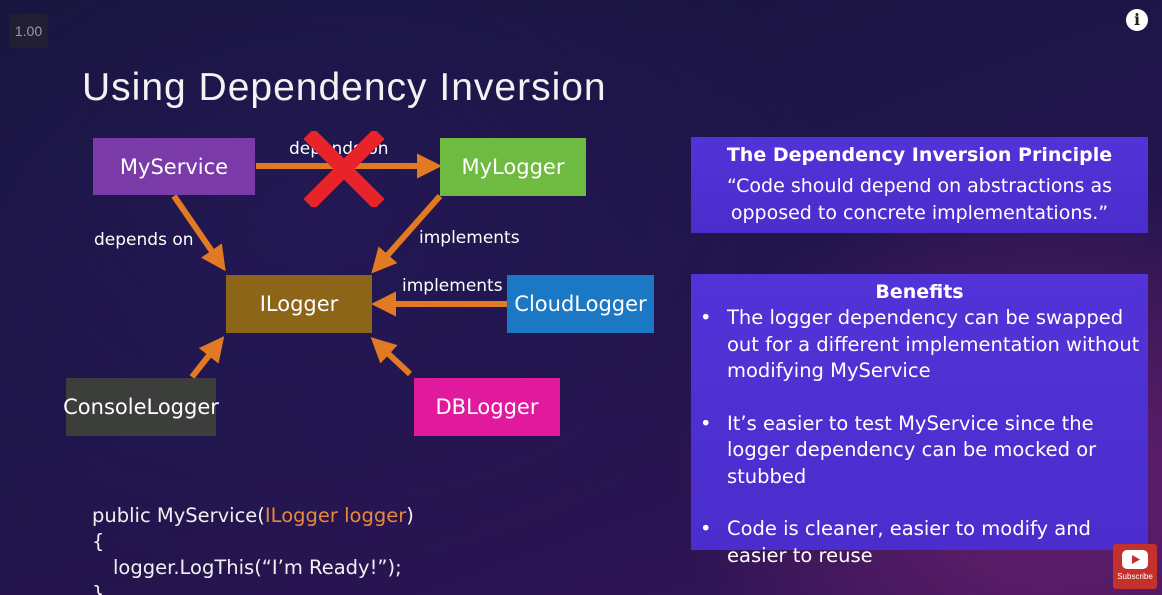  What do you see at coordinates (919, 292) in the screenshot?
I see `benefits-title: Benefits` at bounding box center [919, 292].